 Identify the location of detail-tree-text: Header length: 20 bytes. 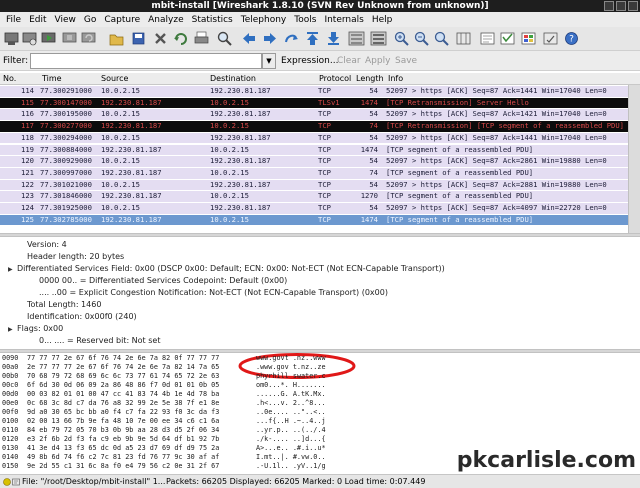
(76, 256).